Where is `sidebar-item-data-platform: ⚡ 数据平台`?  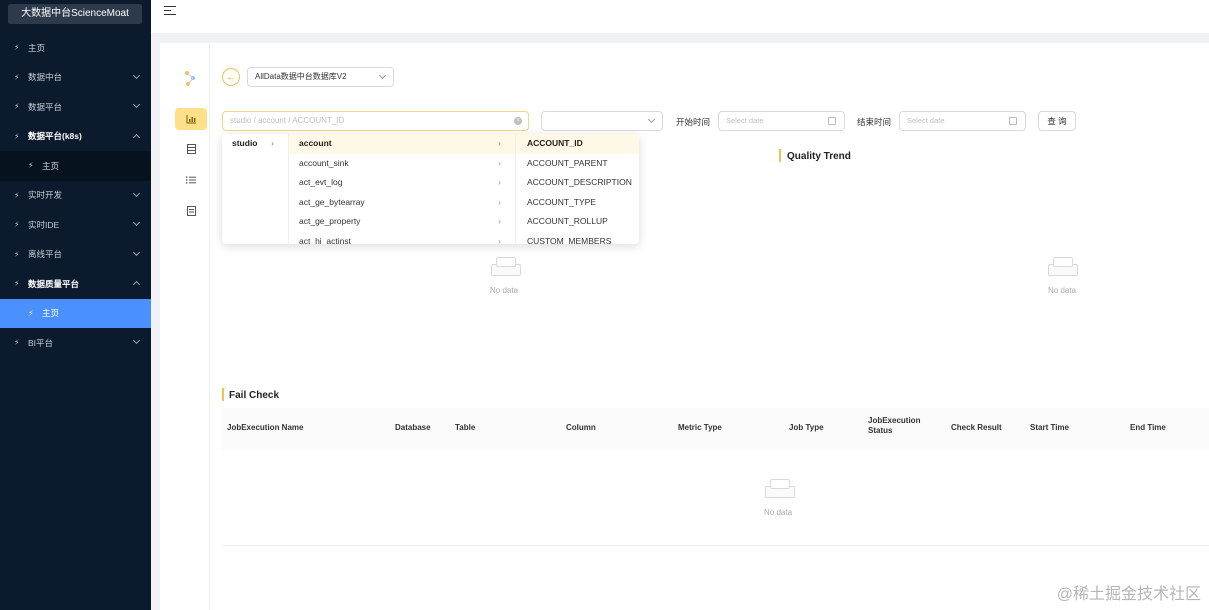 sidebar-item-data-platform: ⚡ 数据平台 is located at coordinates (75, 107).